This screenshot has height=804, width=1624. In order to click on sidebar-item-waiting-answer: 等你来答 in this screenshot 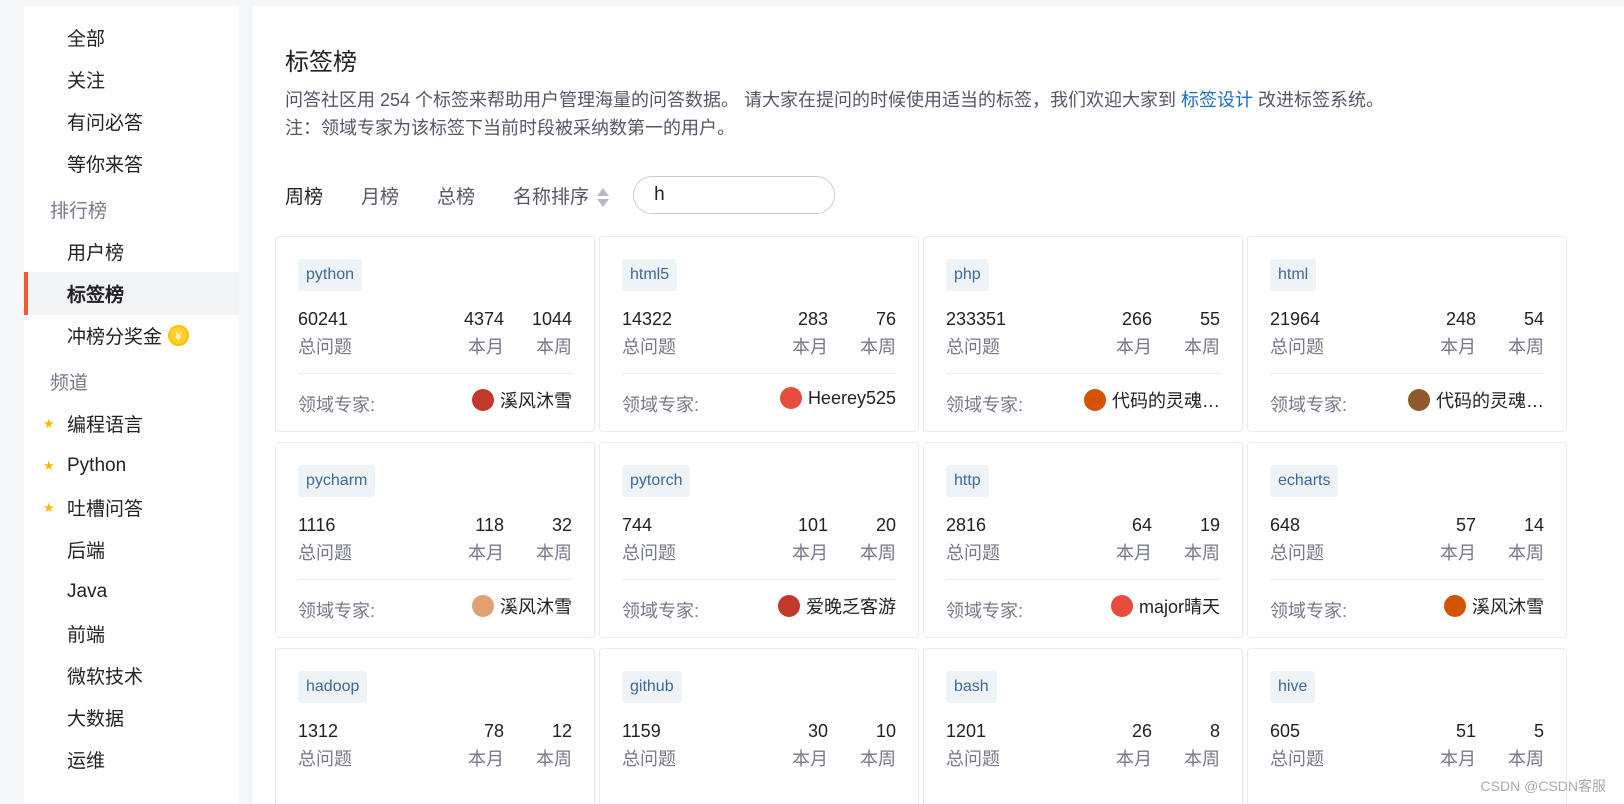, I will do `click(131, 163)`.